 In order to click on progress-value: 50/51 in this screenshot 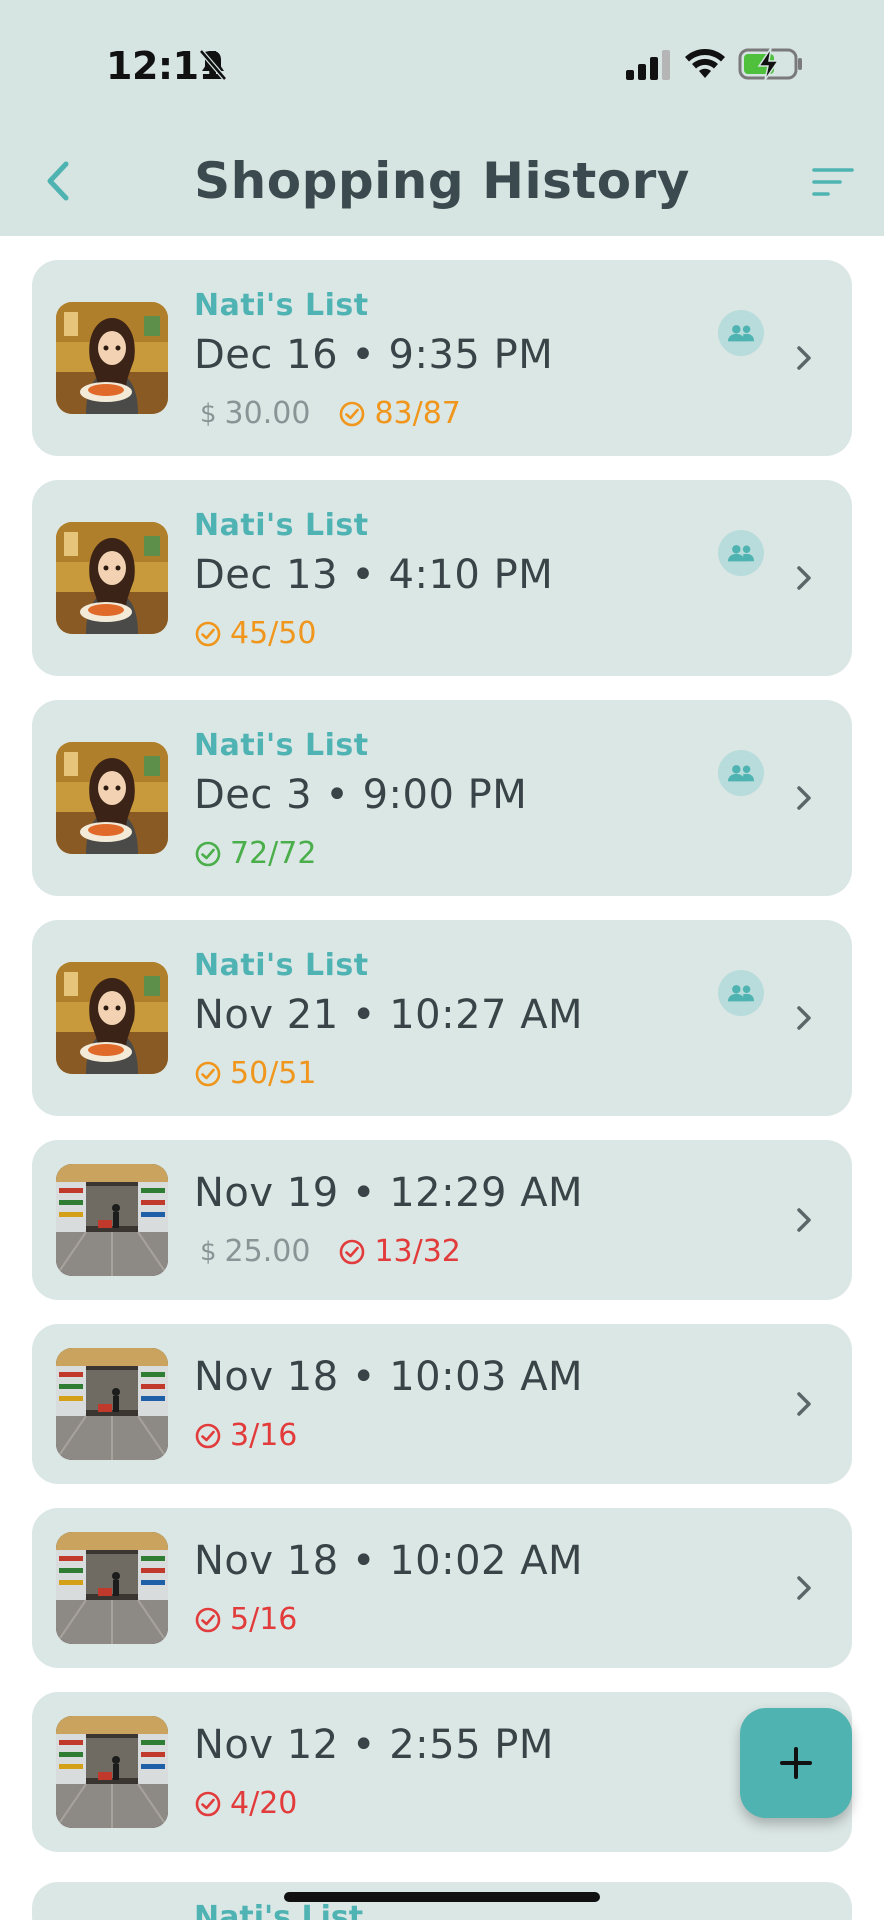, I will do `click(273, 1073)`.